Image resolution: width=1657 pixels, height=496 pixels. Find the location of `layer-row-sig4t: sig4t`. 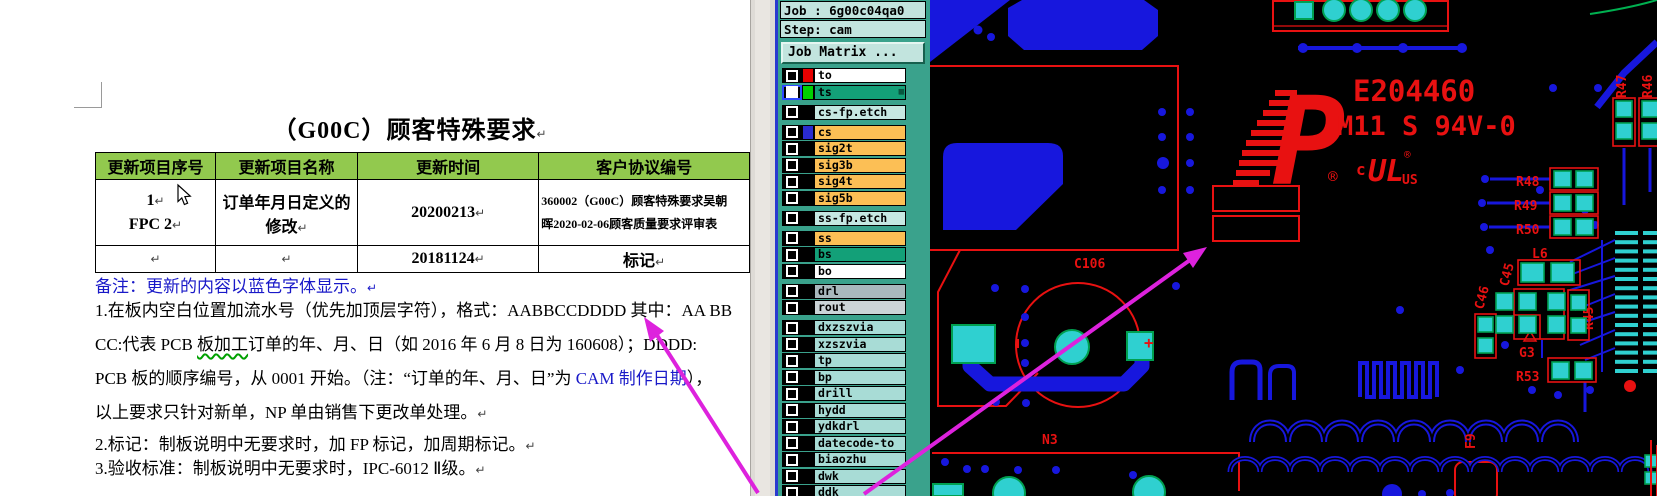

layer-row-sig4t: sig4t is located at coordinates (844, 181).